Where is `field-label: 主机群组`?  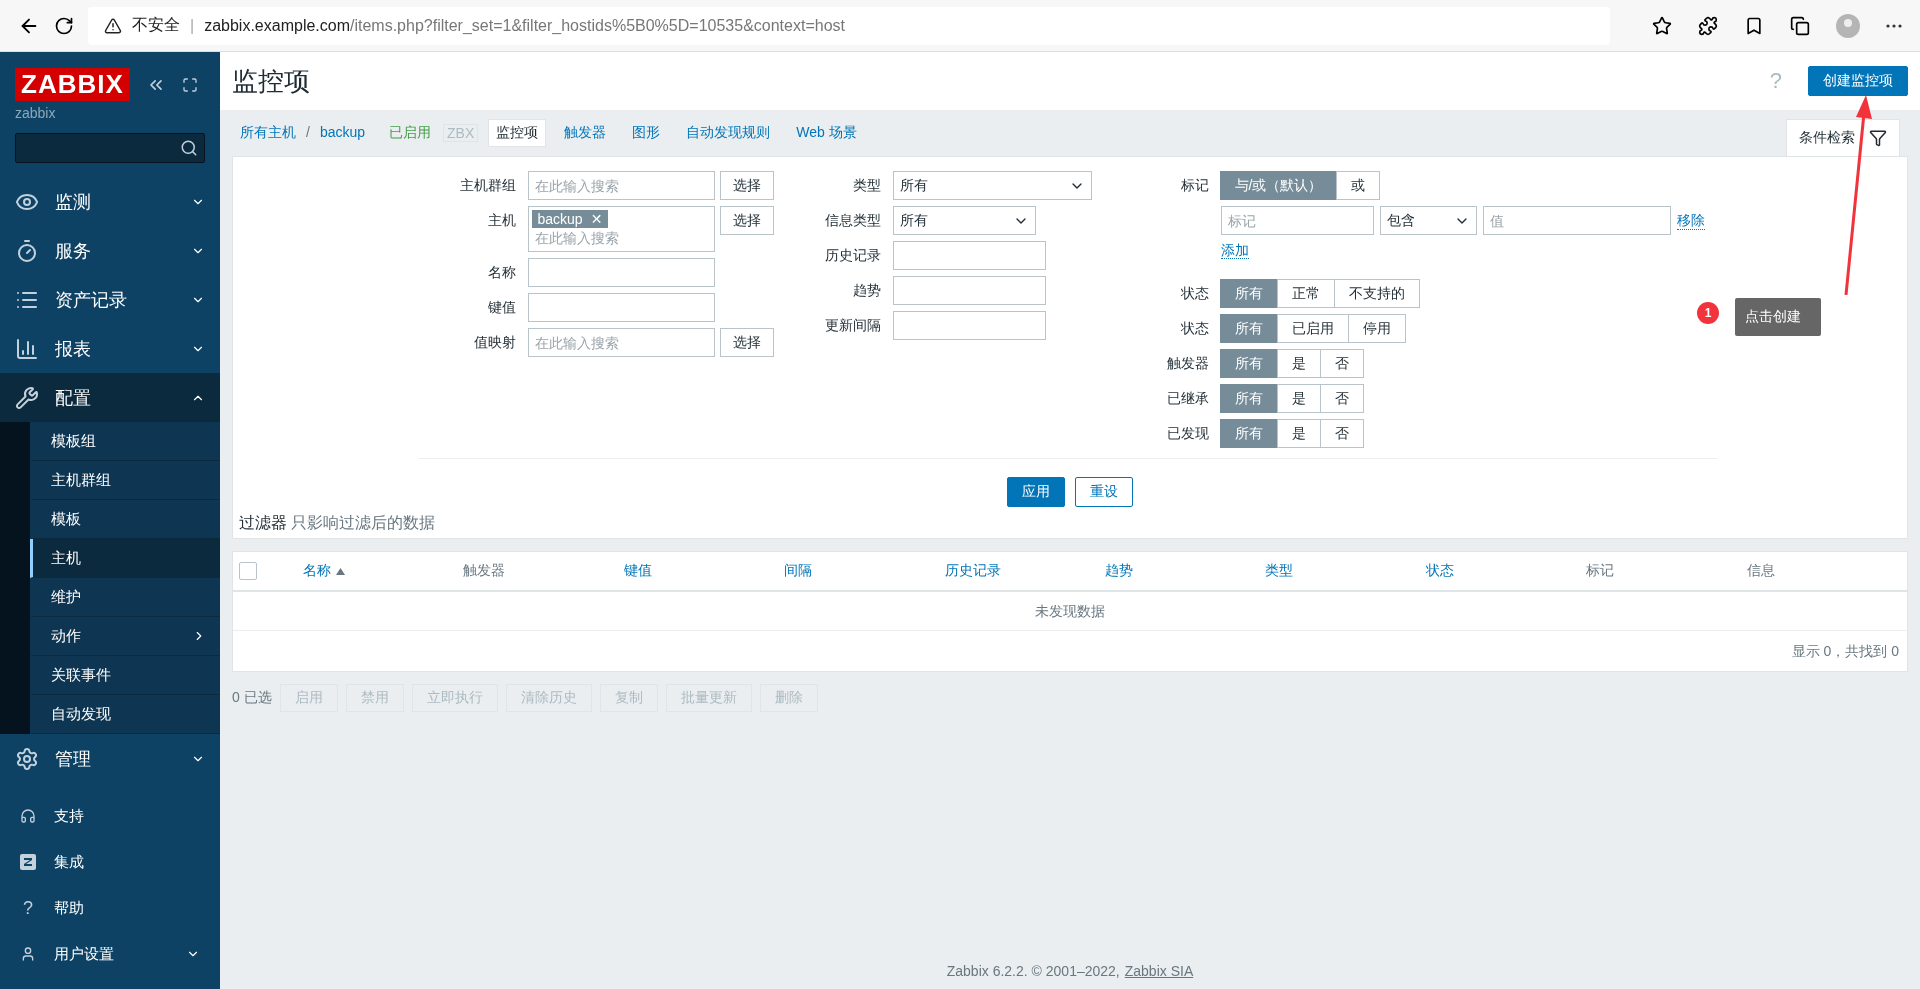
field-label: 主机群组 is located at coordinates (487, 185).